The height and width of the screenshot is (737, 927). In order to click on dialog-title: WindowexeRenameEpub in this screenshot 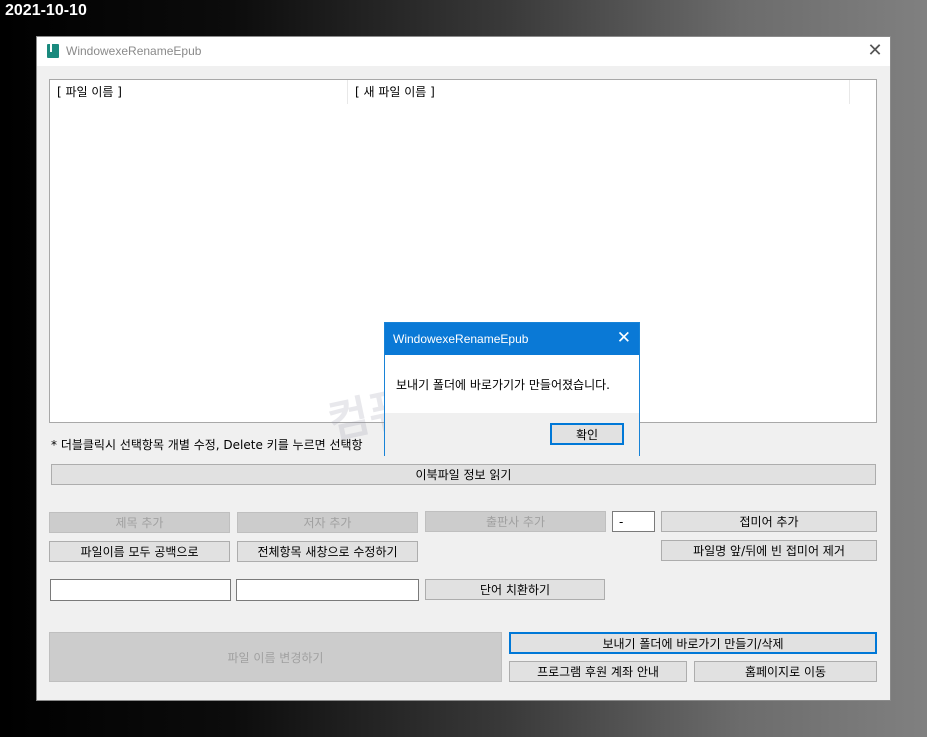, I will do `click(461, 339)`.